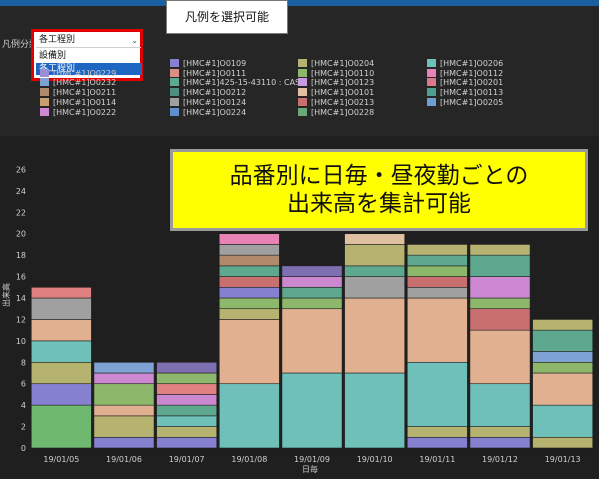 Image resolution: width=599 pixels, height=479 pixels. I want to click on highlight-banner: 品番別に日毎・昼夜勤ごとの 出来高を集計可能, so click(379, 190).